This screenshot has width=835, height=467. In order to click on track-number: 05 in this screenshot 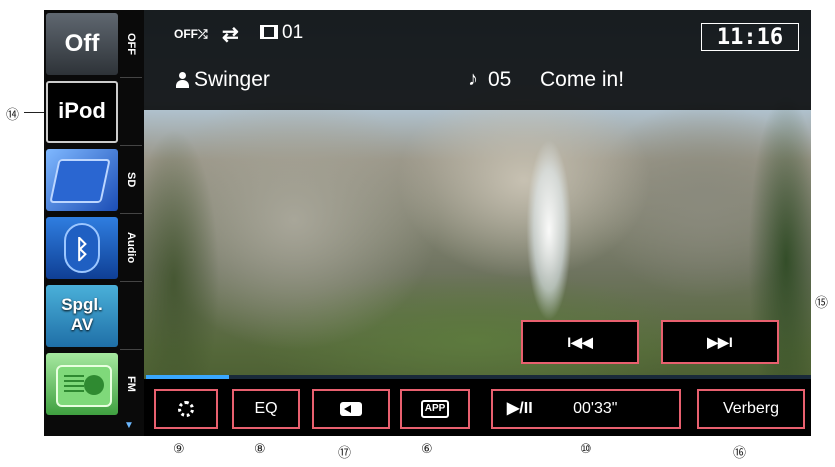, I will do `click(500, 79)`.